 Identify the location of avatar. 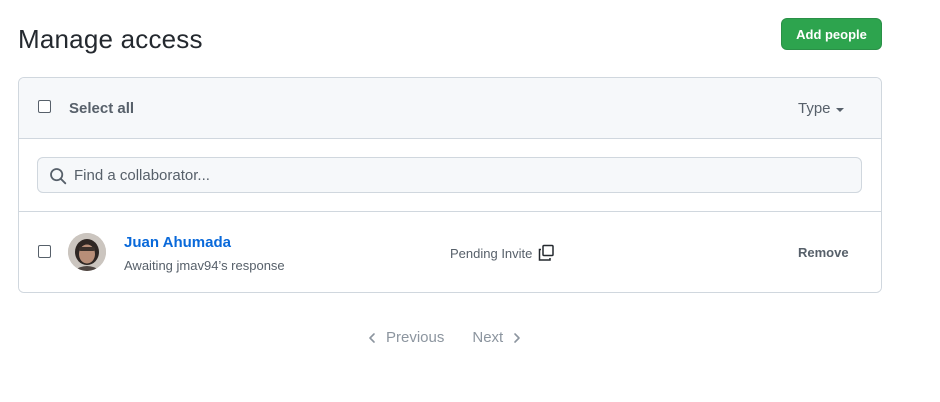
(87, 252).